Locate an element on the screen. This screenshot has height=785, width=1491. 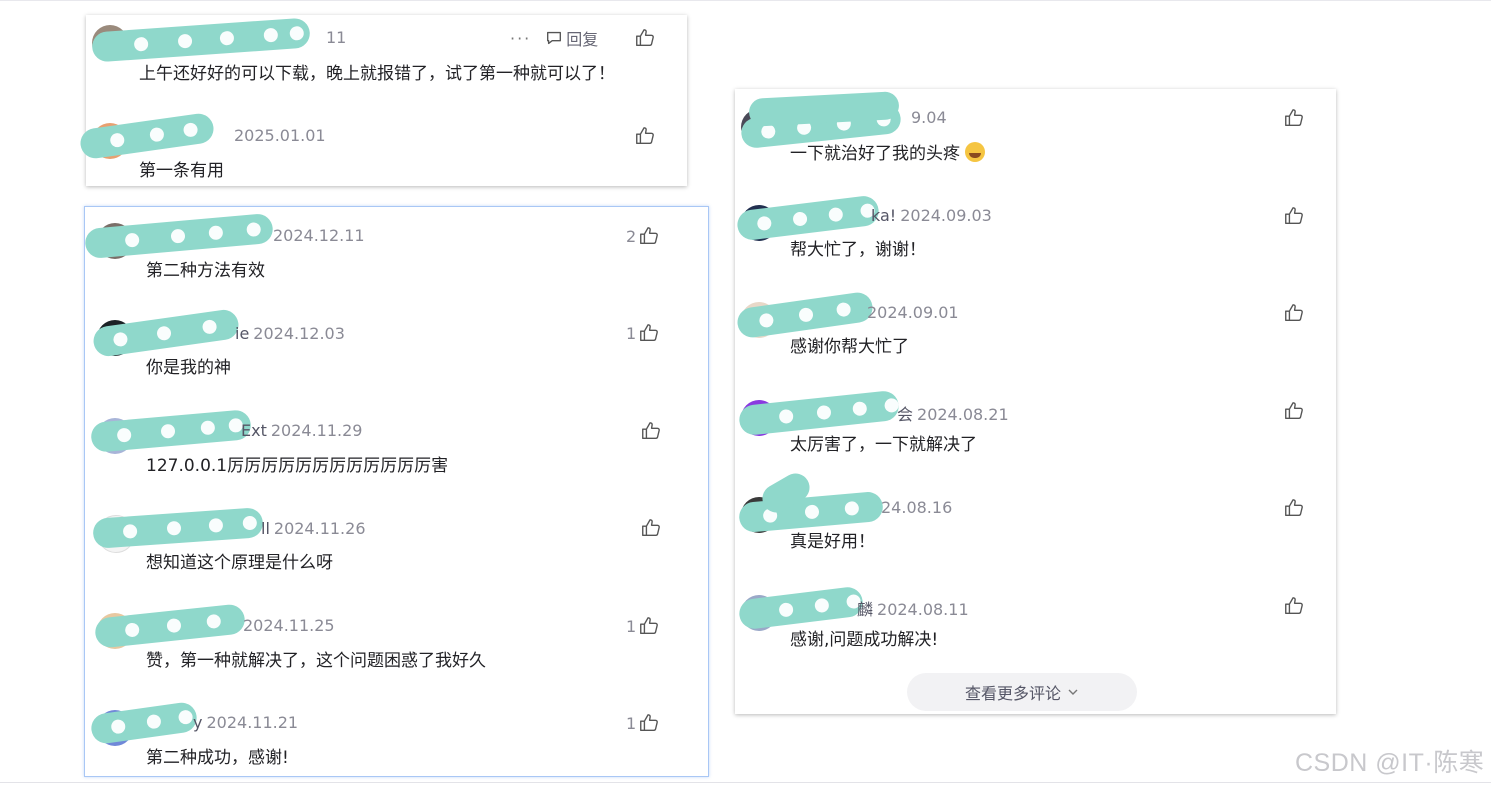
commenter-name: Ext is located at coordinates (254, 430).